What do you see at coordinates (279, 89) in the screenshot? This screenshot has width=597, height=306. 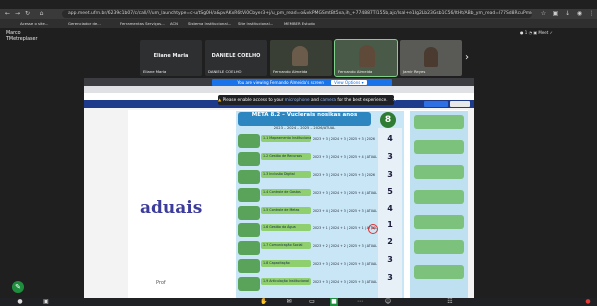 I see `shared-tabs` at bounding box center [279, 89].